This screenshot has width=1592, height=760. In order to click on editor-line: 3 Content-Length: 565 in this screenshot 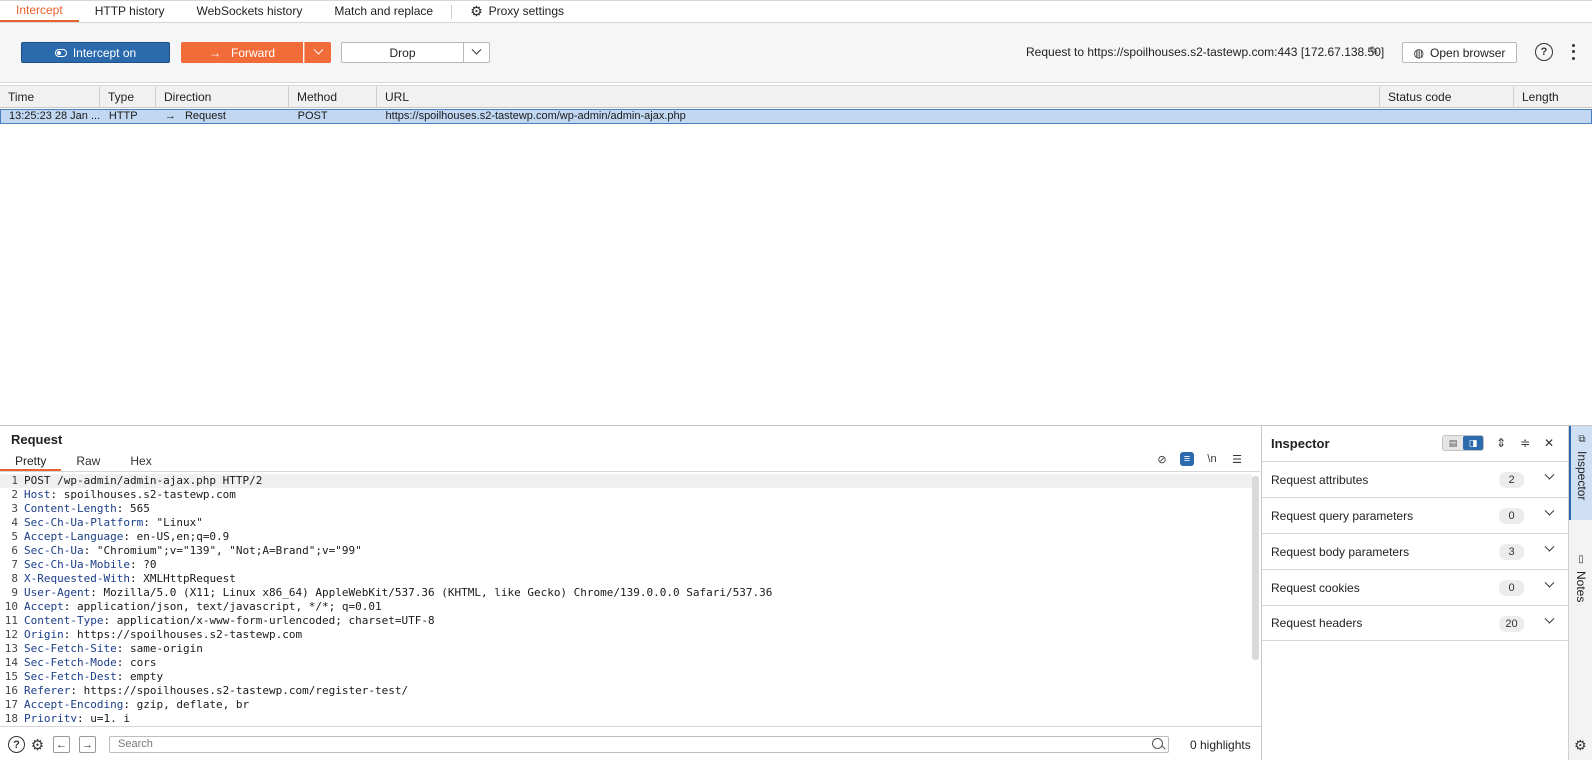, I will do `click(626, 509)`.